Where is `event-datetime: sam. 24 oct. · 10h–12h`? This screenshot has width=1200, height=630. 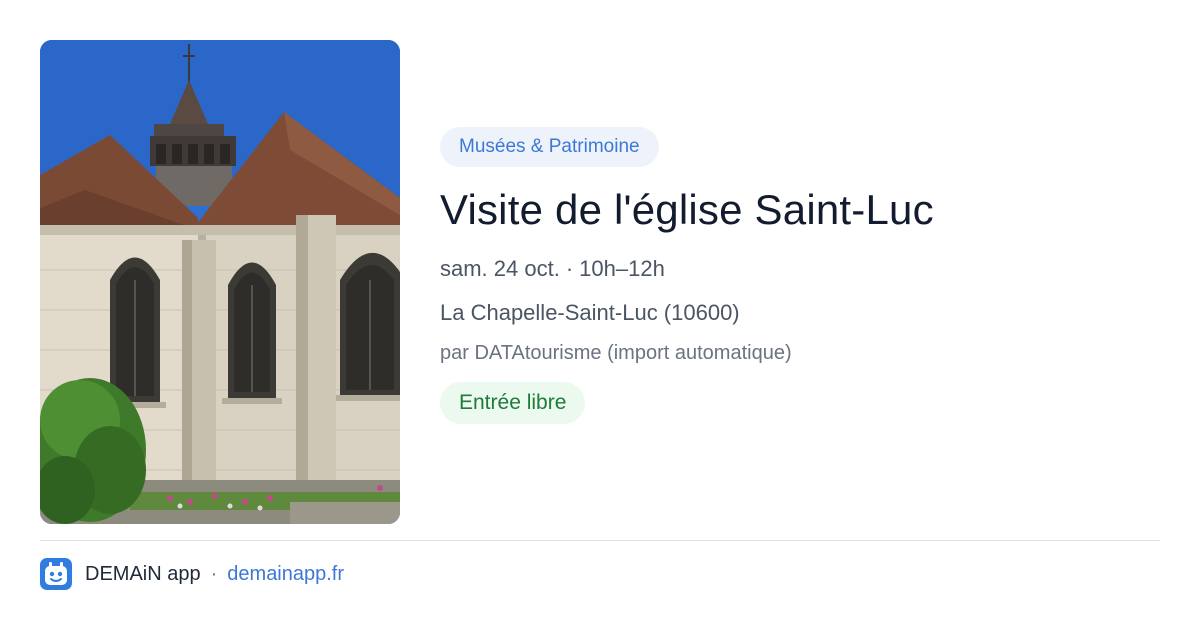
event-datetime: sam. 24 oct. · 10h–12h is located at coordinates (800, 269).